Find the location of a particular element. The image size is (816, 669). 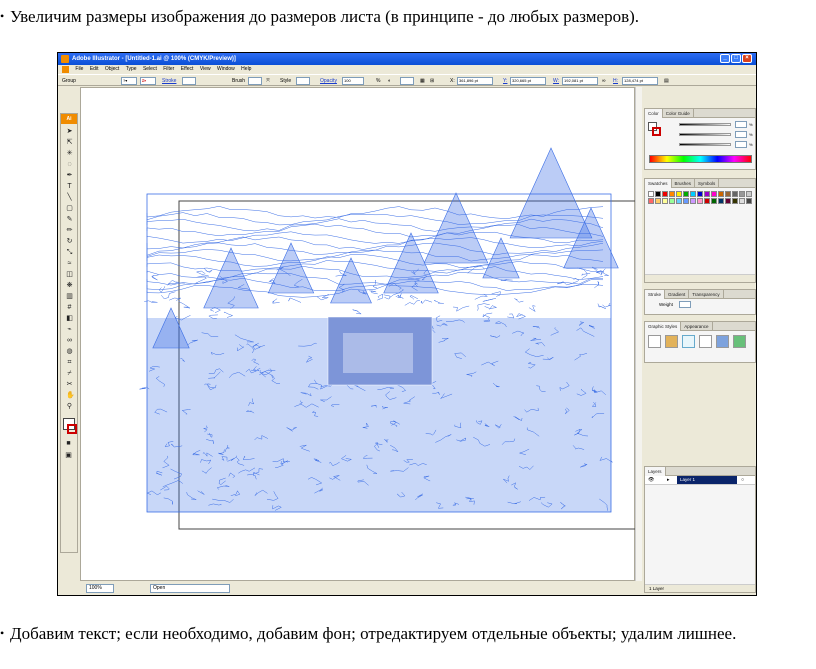

stroke-swatch: ⧄▾ is located at coordinates (148, 81).